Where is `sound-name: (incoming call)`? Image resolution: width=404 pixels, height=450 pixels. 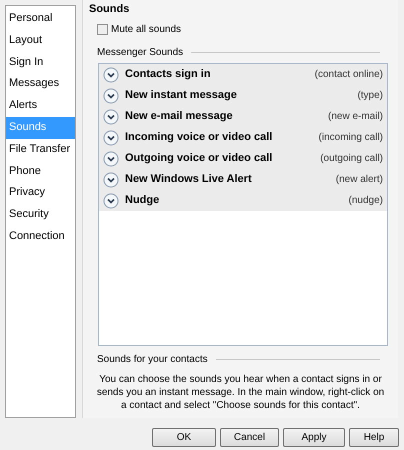
sound-name: (incoming call) is located at coordinates (350, 138).